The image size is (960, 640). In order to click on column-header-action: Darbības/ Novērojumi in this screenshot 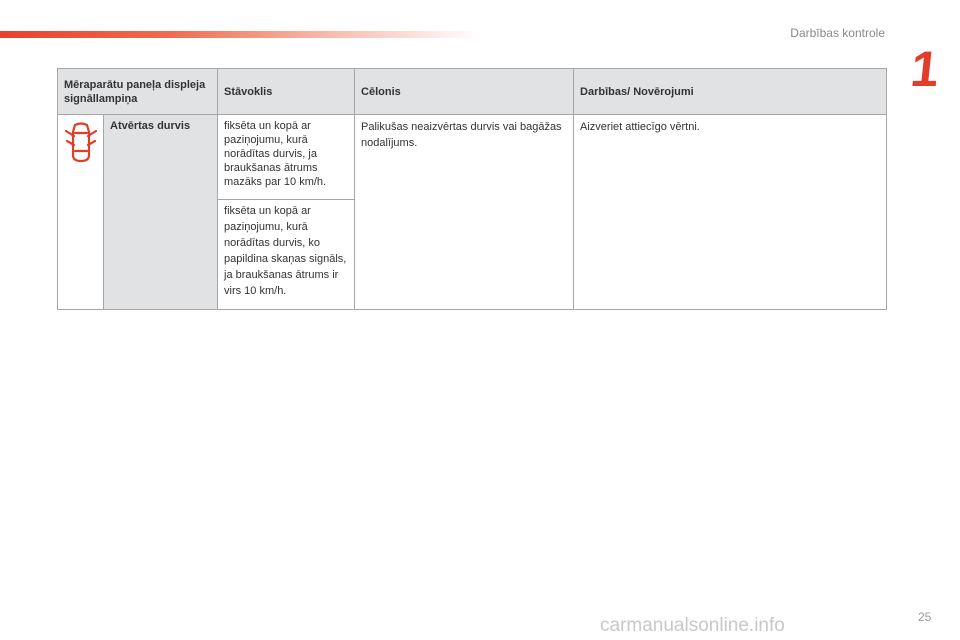, I will do `click(730, 91)`.